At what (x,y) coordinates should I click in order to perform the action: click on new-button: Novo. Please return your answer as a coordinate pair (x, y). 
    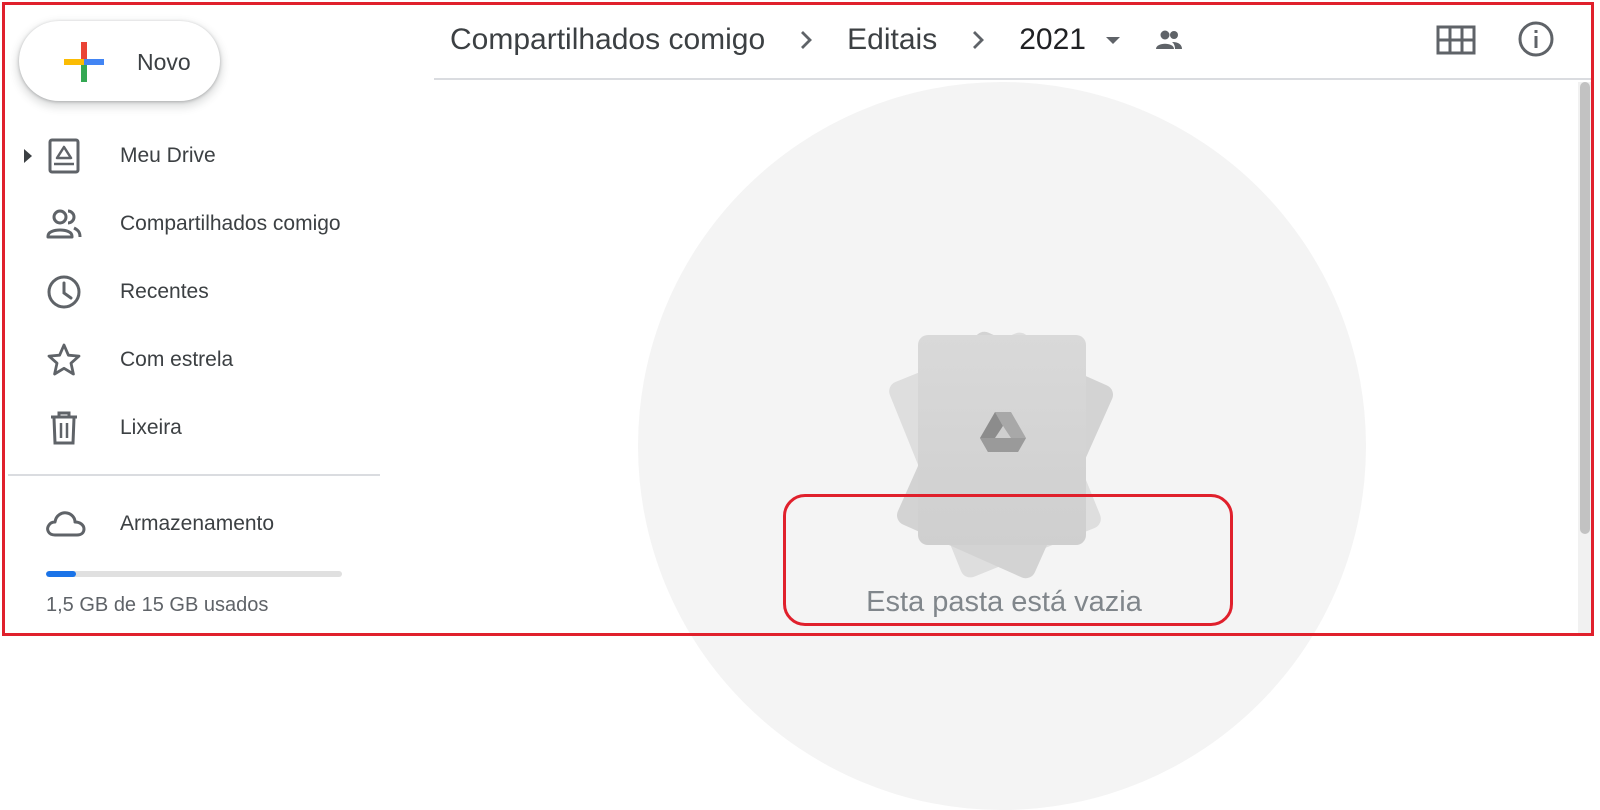
    Looking at the image, I should click on (119, 61).